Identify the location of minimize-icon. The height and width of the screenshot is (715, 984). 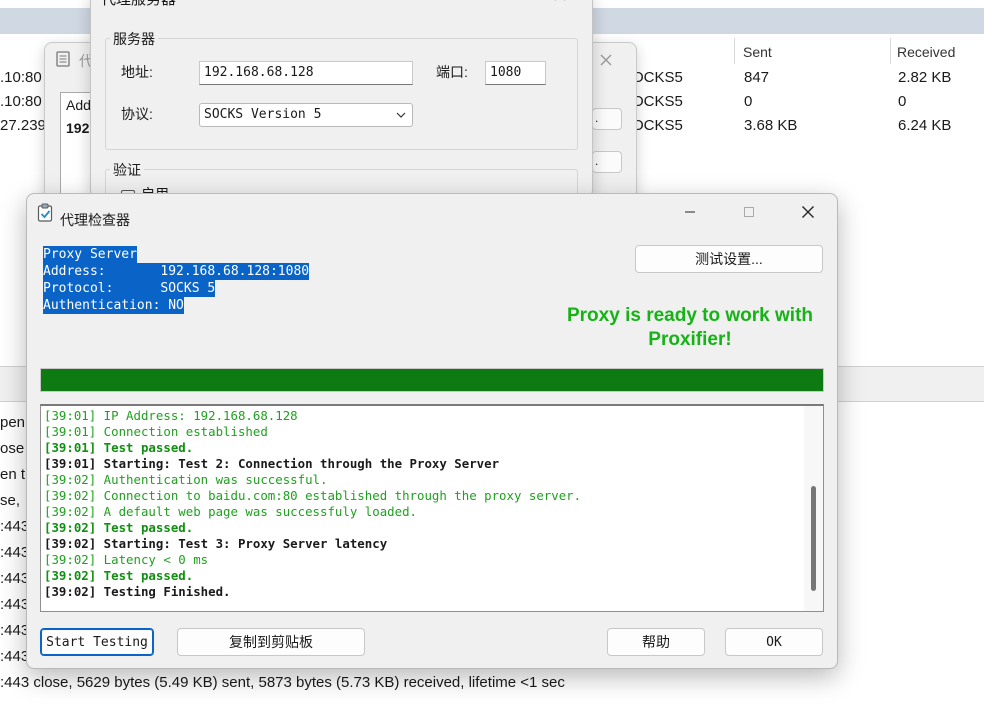
(690, 212).